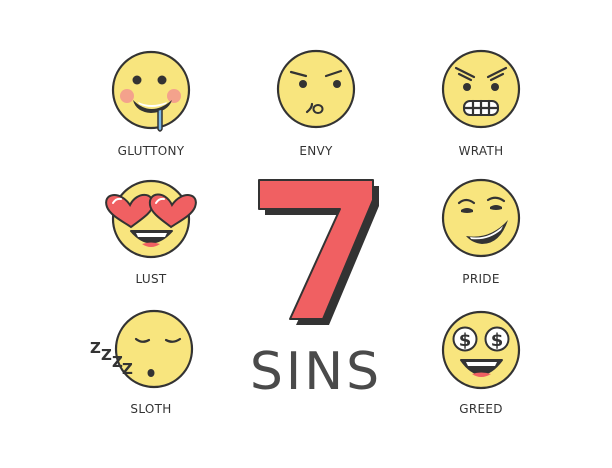 The width and height of the screenshot is (612, 468). I want to click on big-seven: 7, so click(318, 252).